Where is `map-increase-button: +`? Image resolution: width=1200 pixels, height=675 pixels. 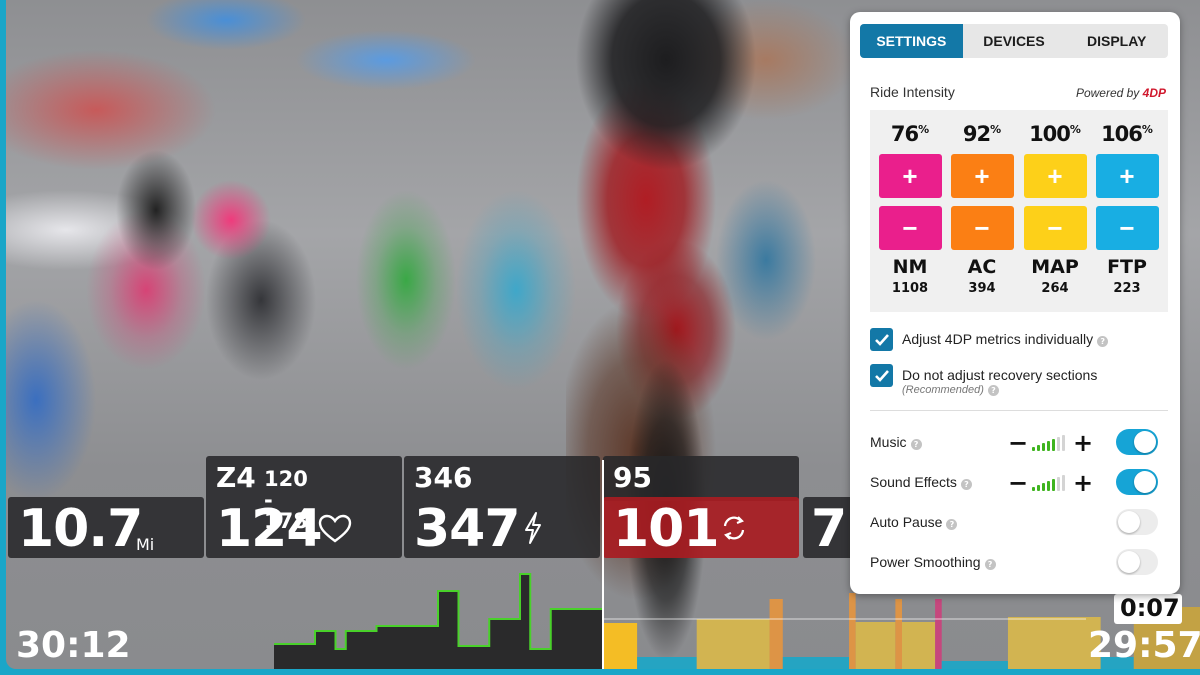
map-increase-button: + is located at coordinates (1055, 176).